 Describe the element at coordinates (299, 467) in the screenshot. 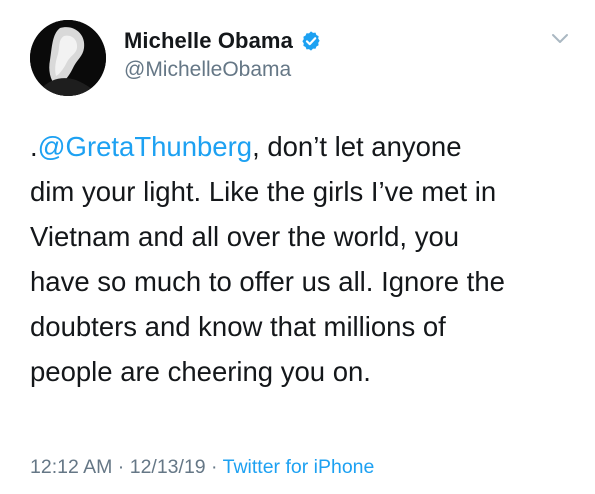

I see `tweet-source-link: Twitter for iPhone` at that location.